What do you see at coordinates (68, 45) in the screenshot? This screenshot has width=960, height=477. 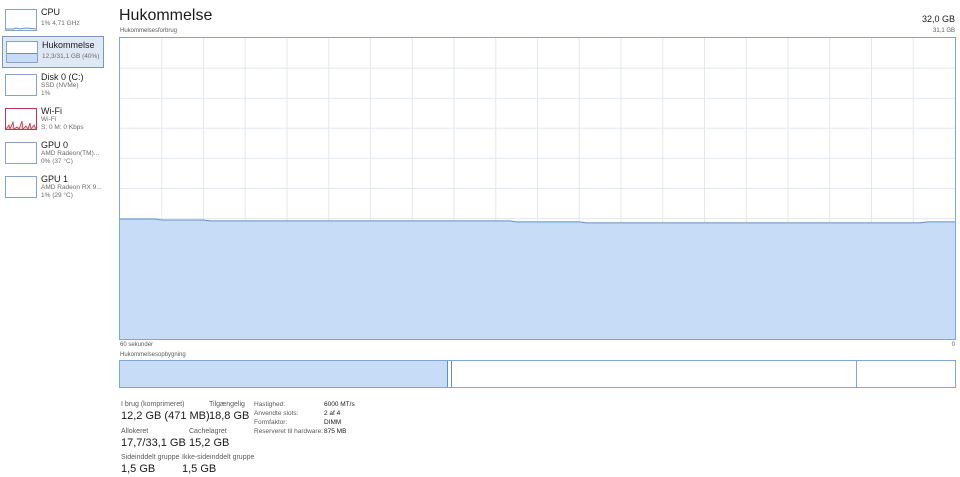 I see `sidebar-item-label: Hukommelse` at bounding box center [68, 45].